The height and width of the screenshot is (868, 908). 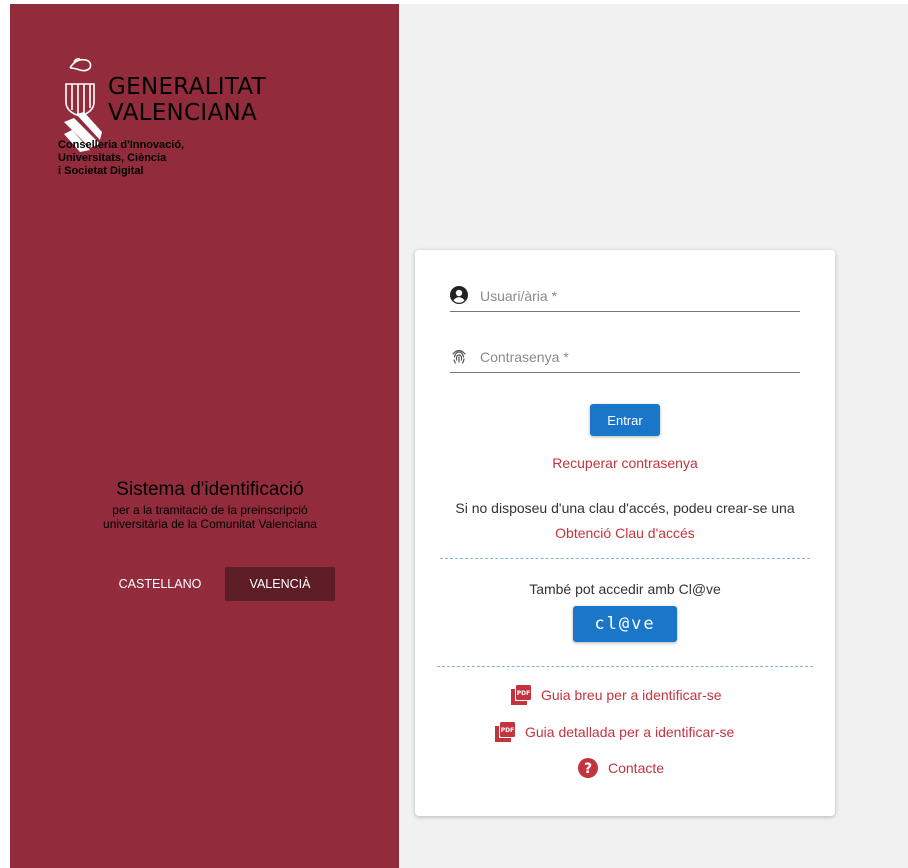 What do you see at coordinates (625, 589) in the screenshot?
I see `clave-access-text: També pot accedir amb Cl@ve` at bounding box center [625, 589].